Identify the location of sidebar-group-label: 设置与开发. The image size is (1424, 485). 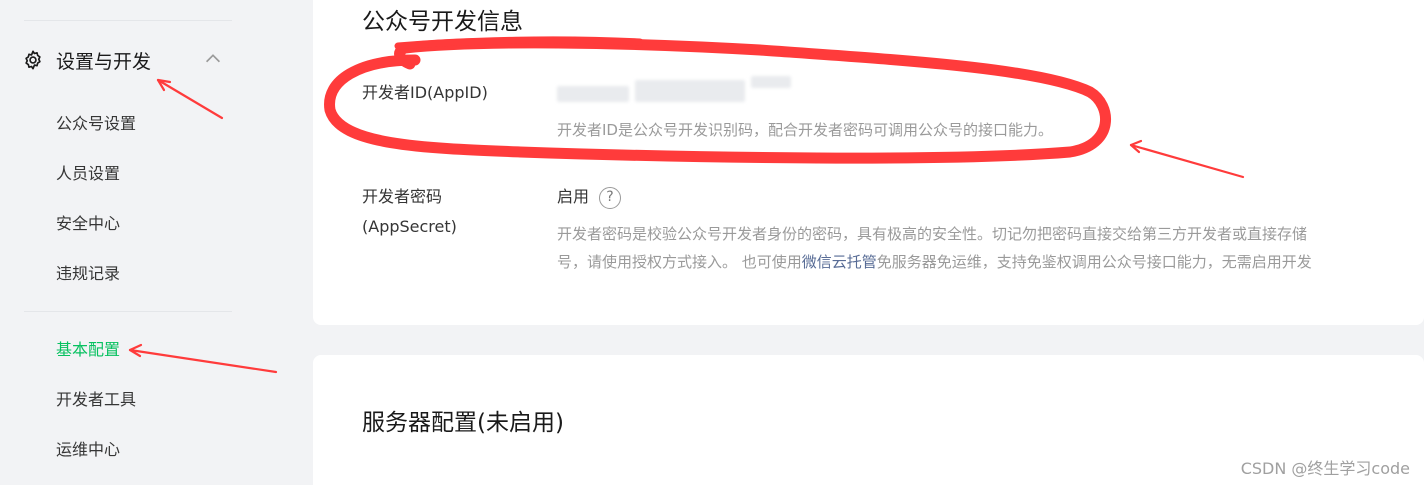
(104, 61).